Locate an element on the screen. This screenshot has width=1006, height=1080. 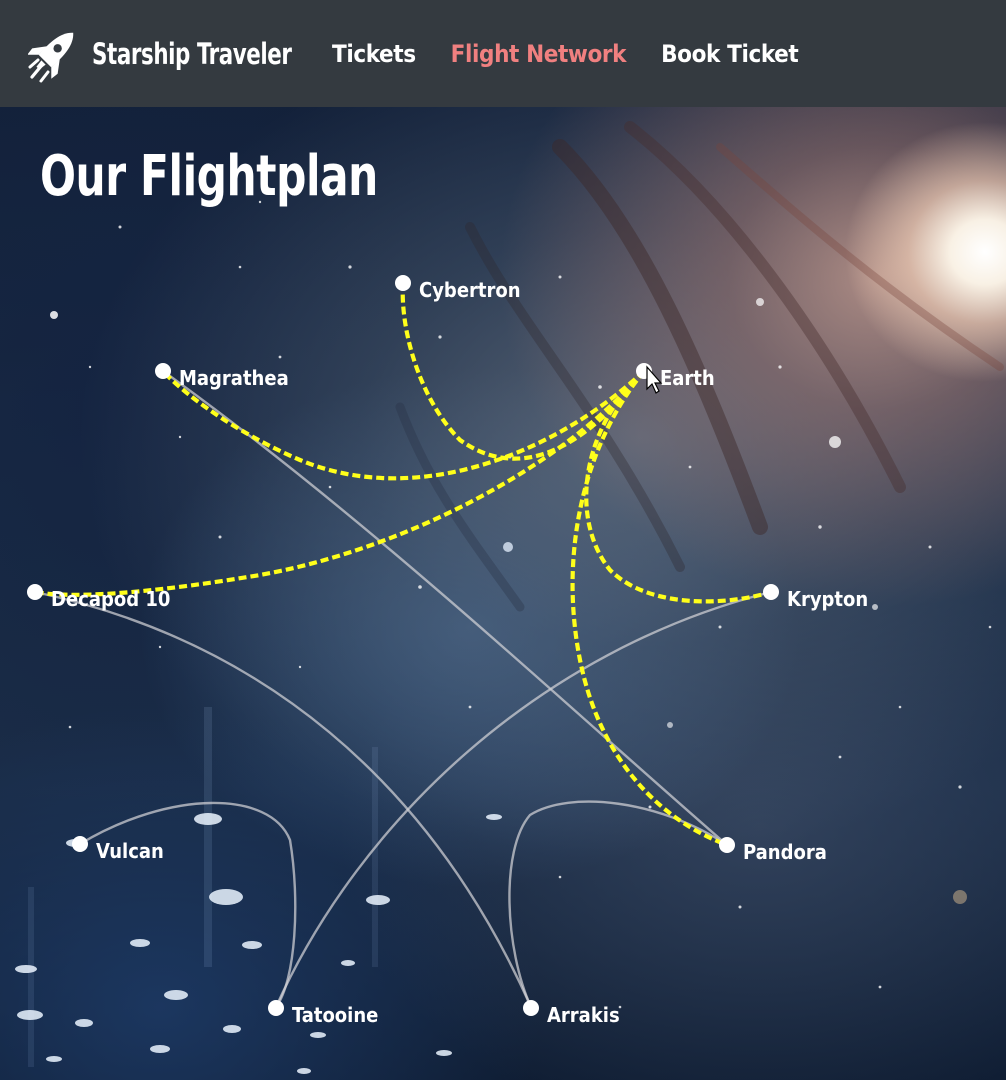
nav-link-book-ticket: Book Ticket is located at coordinates (730, 54).